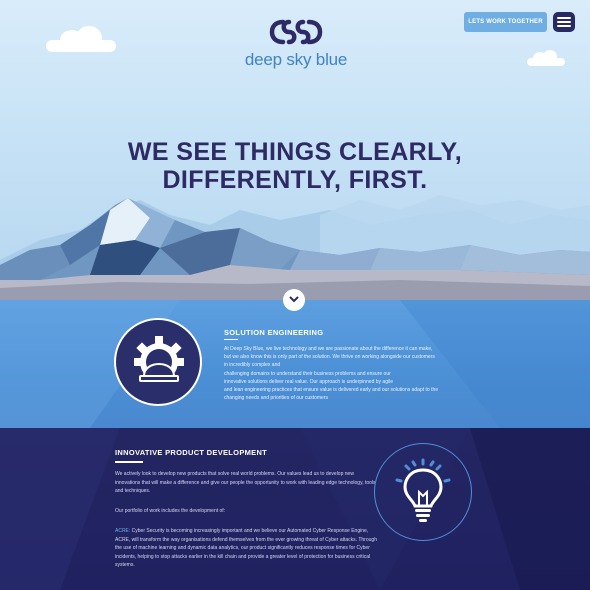 The image size is (590, 590). I want to click on solution-engineering-title: SOLUTION ENGINEERING, so click(274, 332).